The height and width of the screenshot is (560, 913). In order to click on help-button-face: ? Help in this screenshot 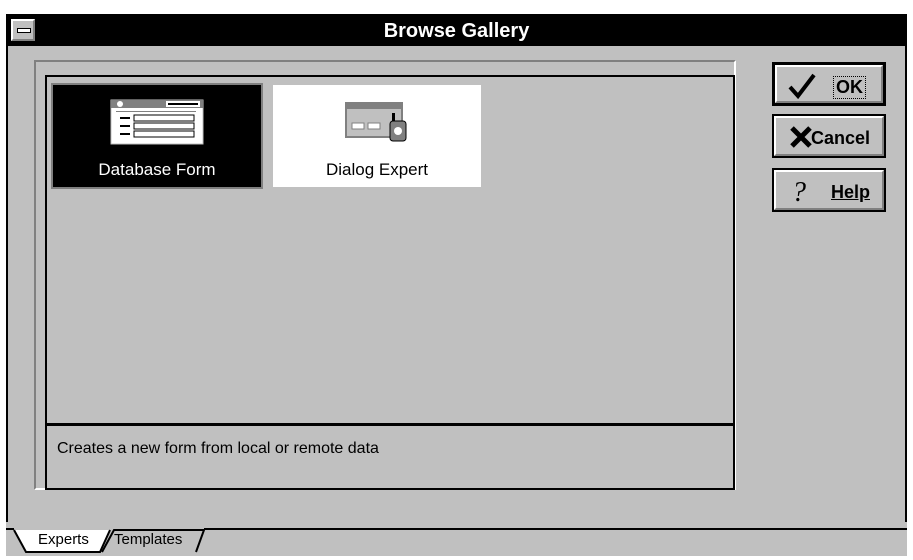, I will do `click(829, 190)`.